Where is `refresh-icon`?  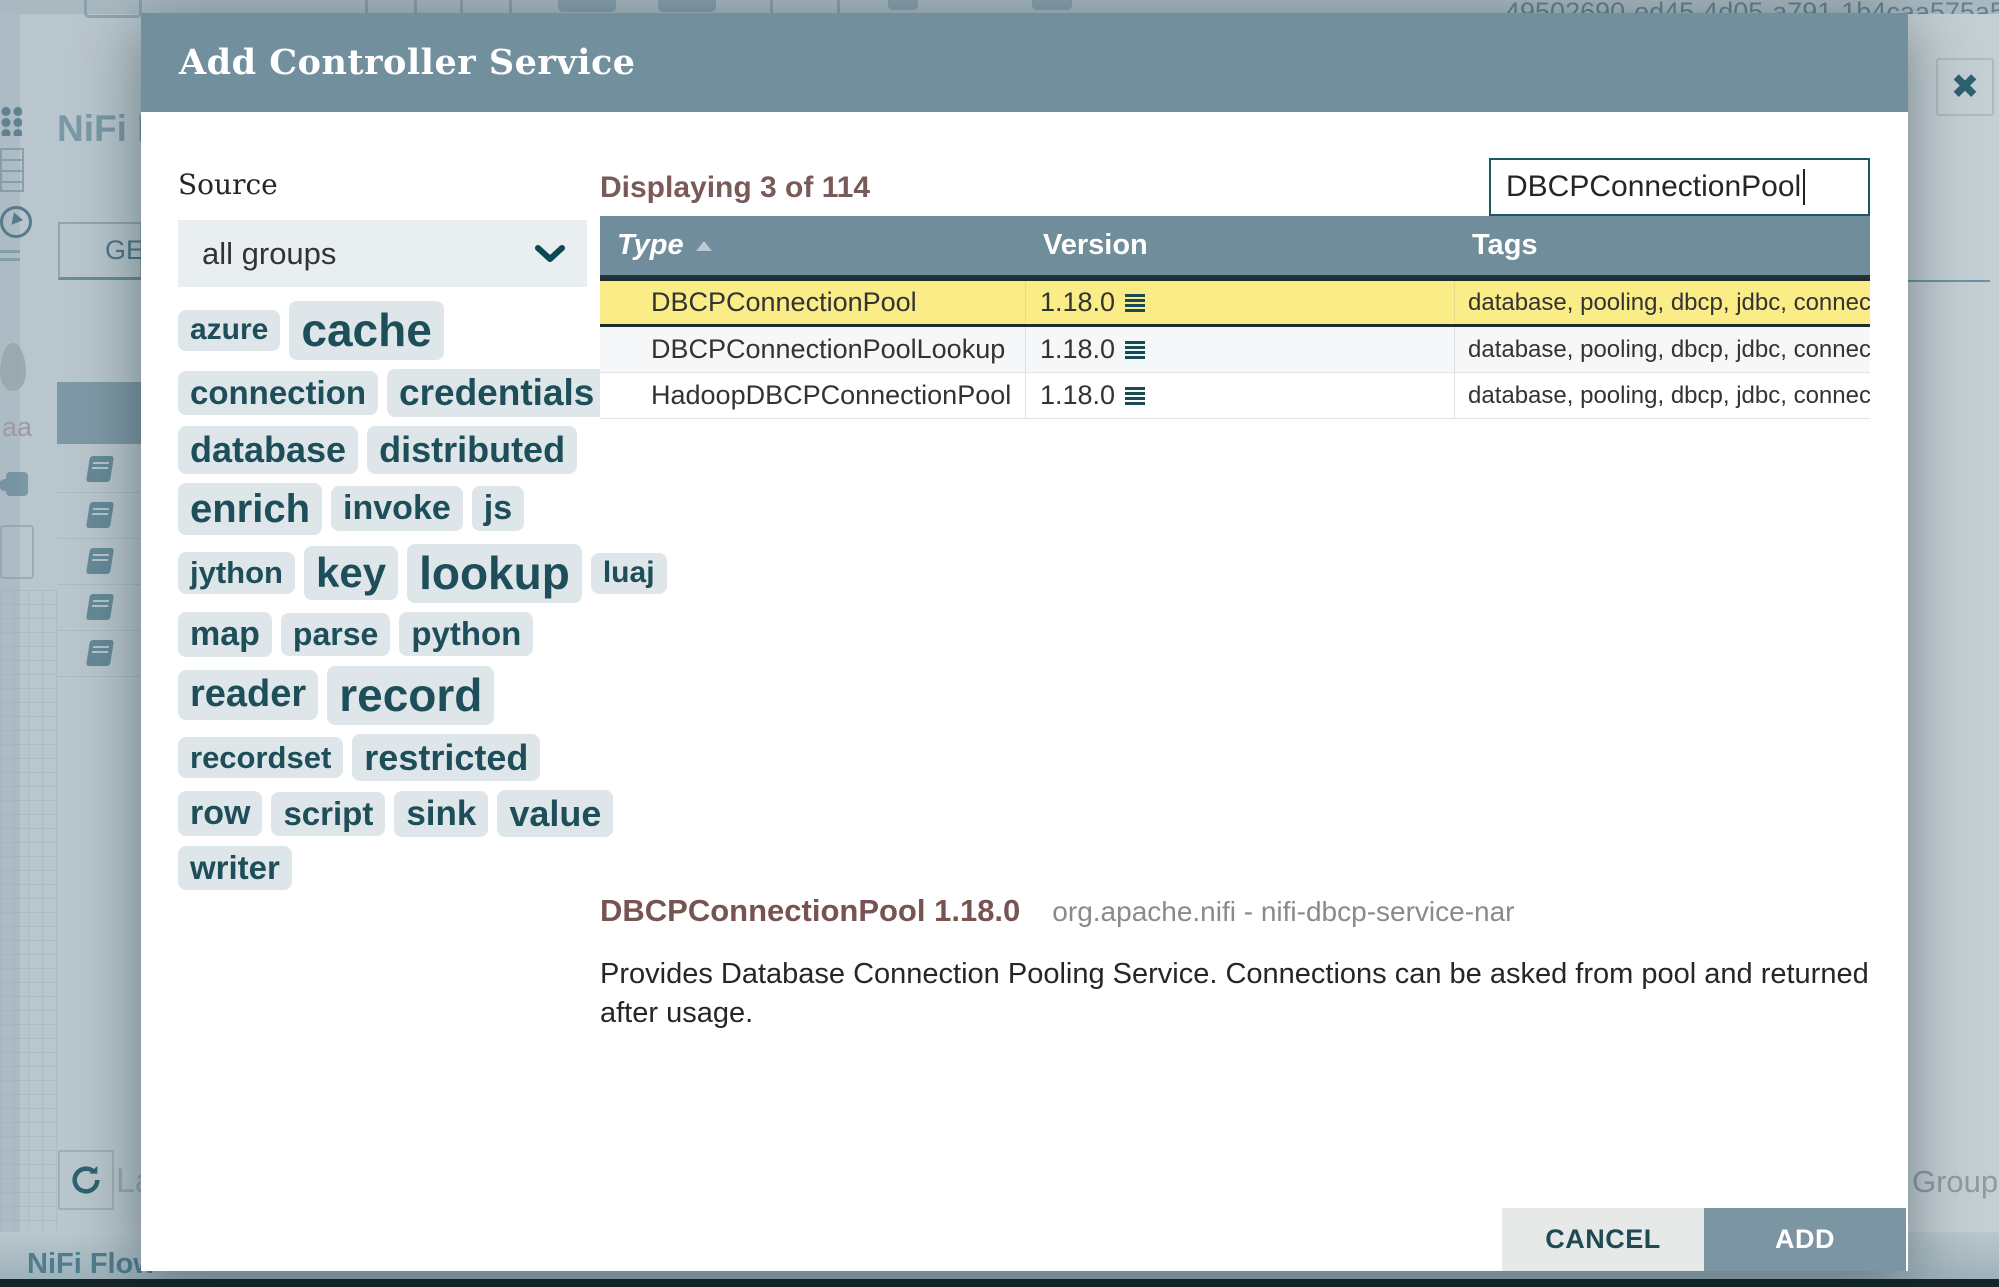 refresh-icon is located at coordinates (86, 1179).